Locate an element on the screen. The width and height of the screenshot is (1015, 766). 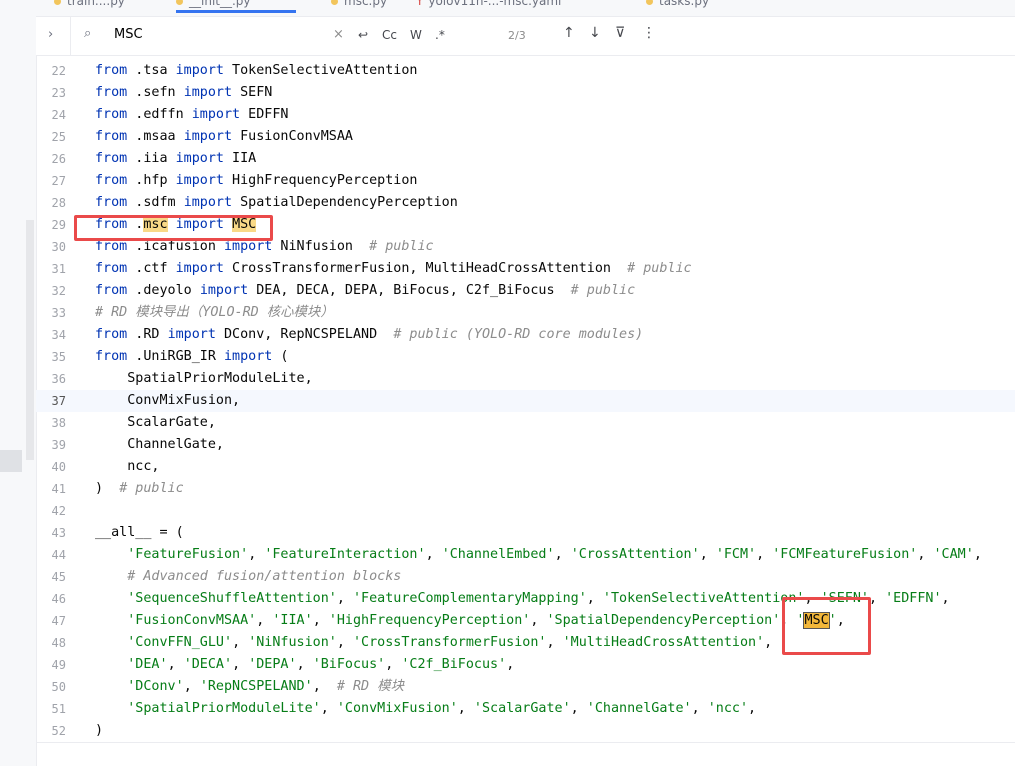
line-code: SpatialPriorModuleLite, is located at coordinates (203, 379).